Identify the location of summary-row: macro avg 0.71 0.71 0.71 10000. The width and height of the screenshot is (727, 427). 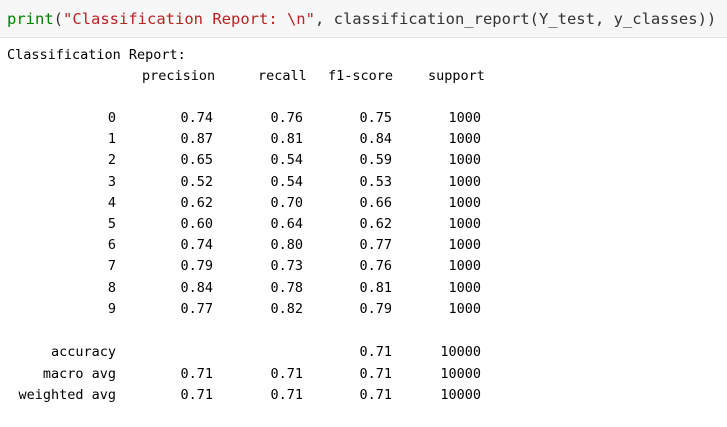
(363, 374).